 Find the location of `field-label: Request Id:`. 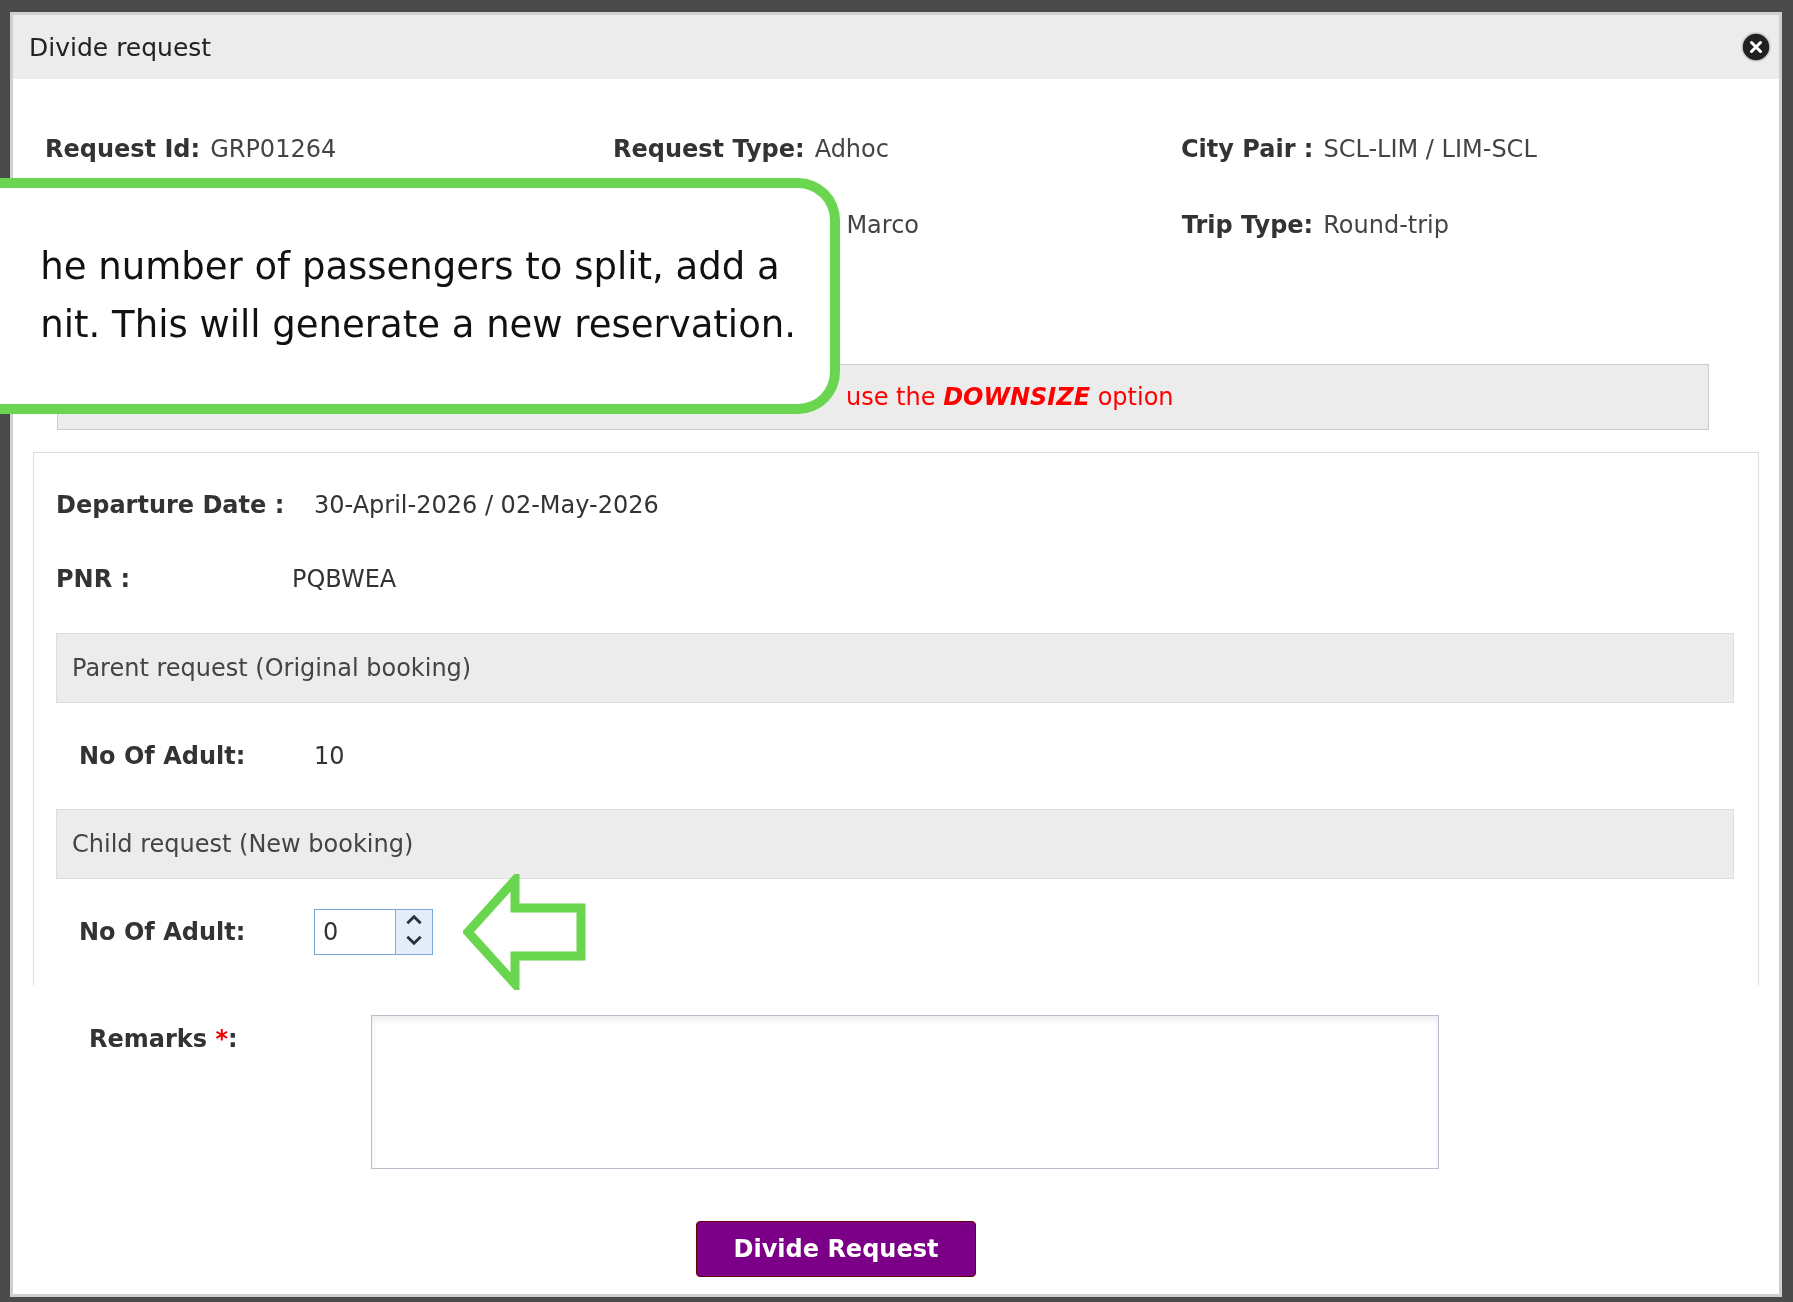

field-label: Request Id: is located at coordinates (123, 149).